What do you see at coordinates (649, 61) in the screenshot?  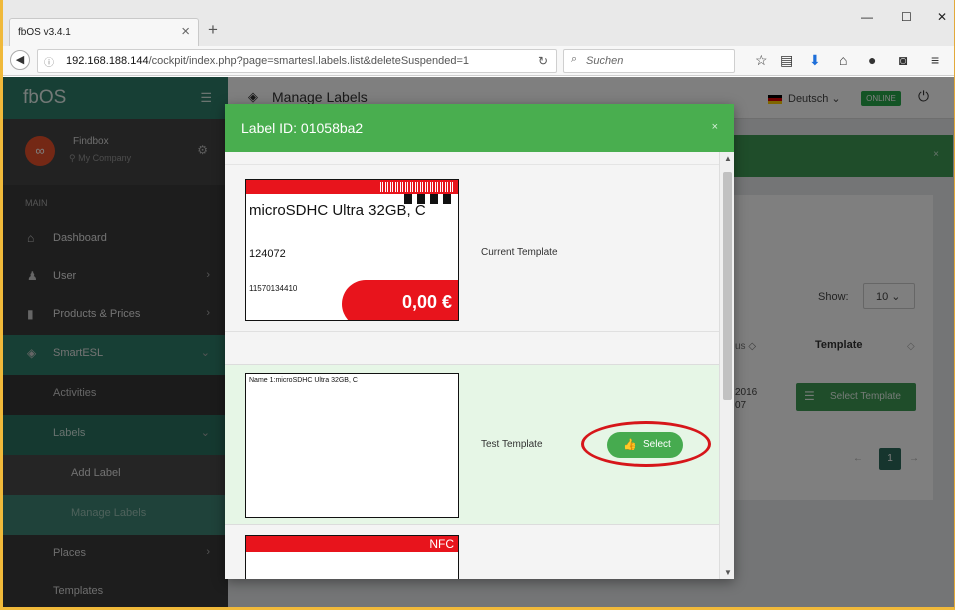 I see `search-input: ⌕ Suchen` at bounding box center [649, 61].